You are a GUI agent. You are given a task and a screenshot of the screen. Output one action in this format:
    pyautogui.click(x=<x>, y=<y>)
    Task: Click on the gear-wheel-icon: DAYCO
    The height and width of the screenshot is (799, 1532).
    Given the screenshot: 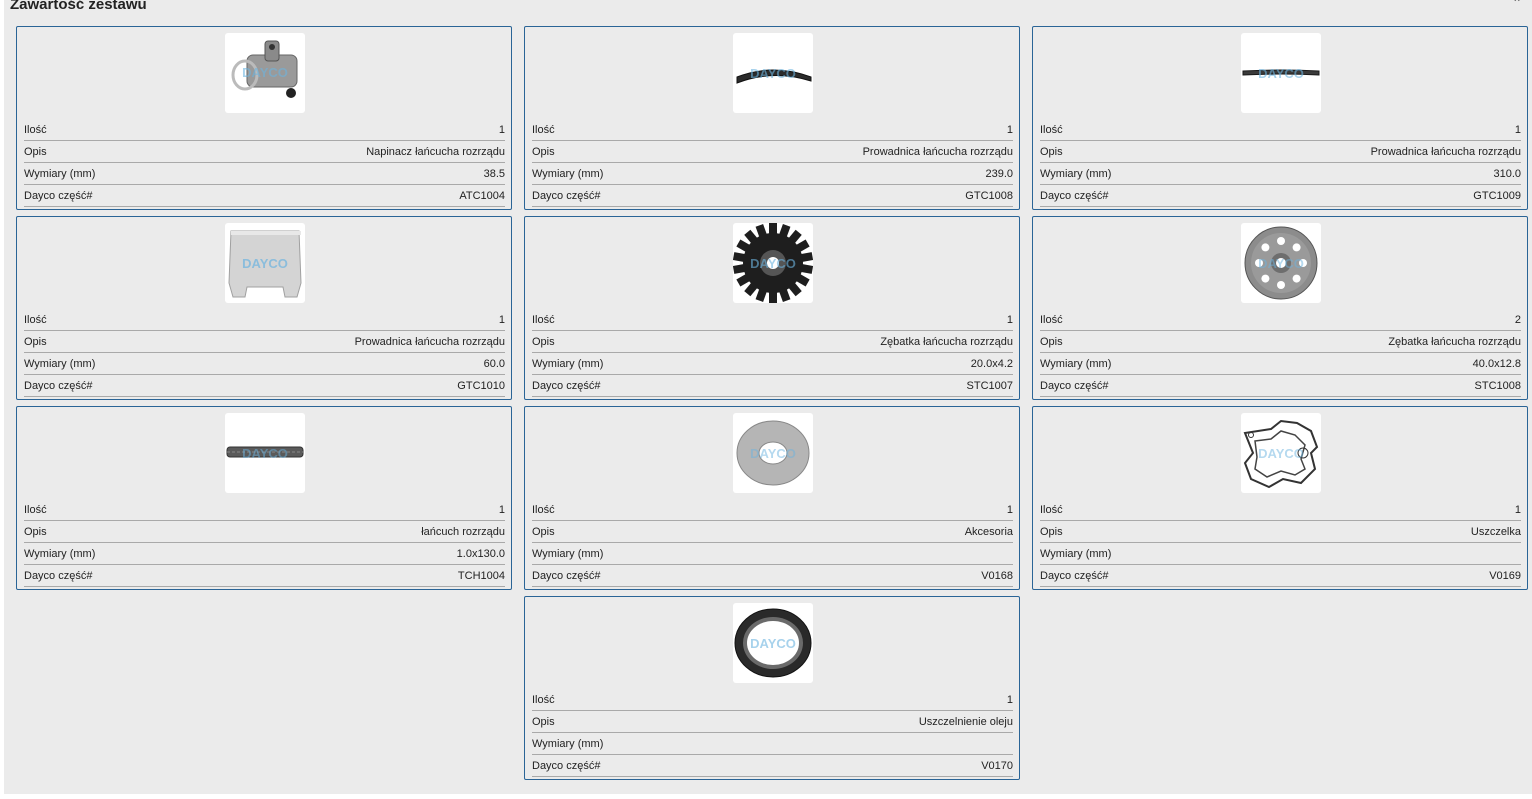 What is the action you would take?
    pyautogui.click(x=1280, y=263)
    